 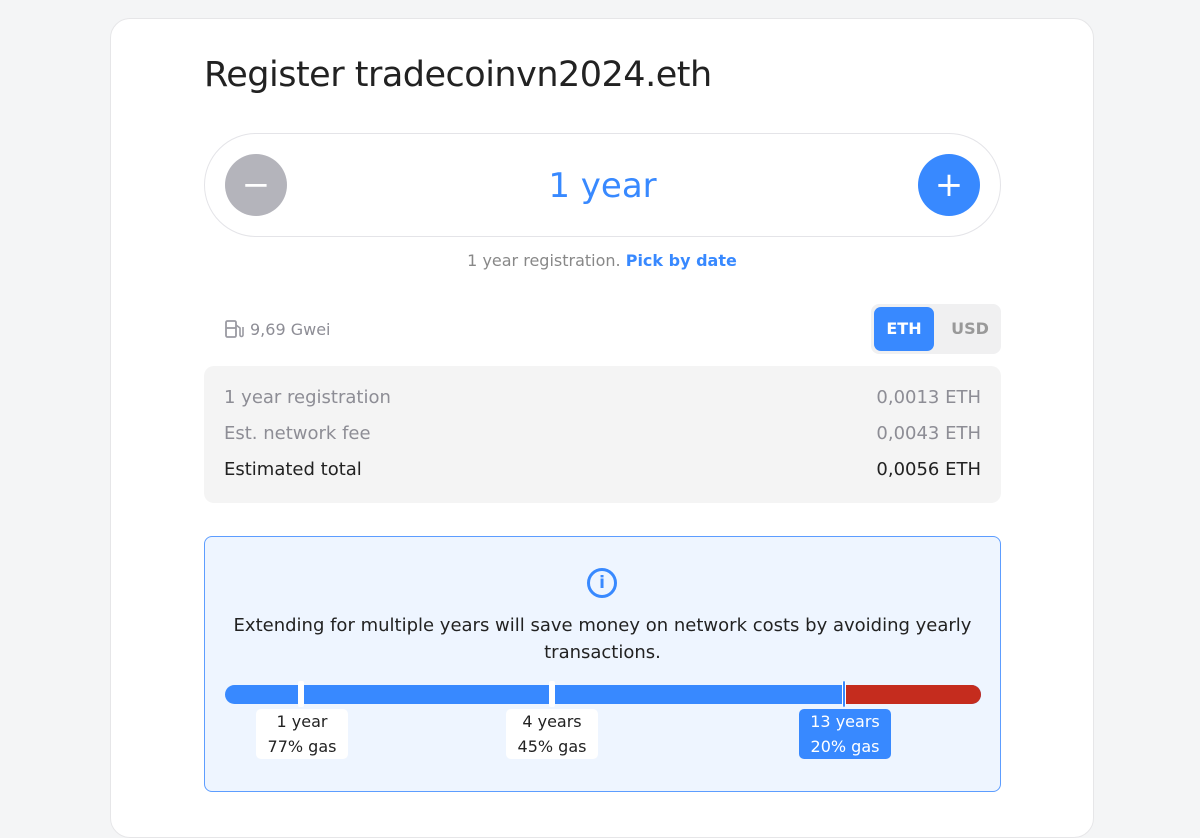 I want to click on subtitle-text: 1 year registration., so click(x=544, y=260).